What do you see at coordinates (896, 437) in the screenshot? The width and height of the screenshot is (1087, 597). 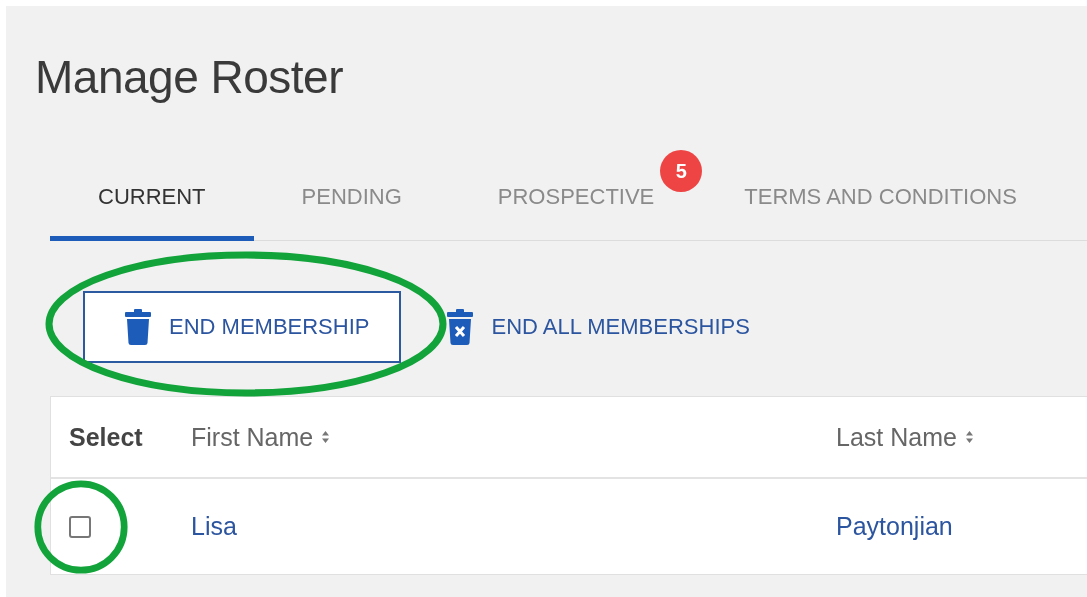 I see `column-header: Last Name` at bounding box center [896, 437].